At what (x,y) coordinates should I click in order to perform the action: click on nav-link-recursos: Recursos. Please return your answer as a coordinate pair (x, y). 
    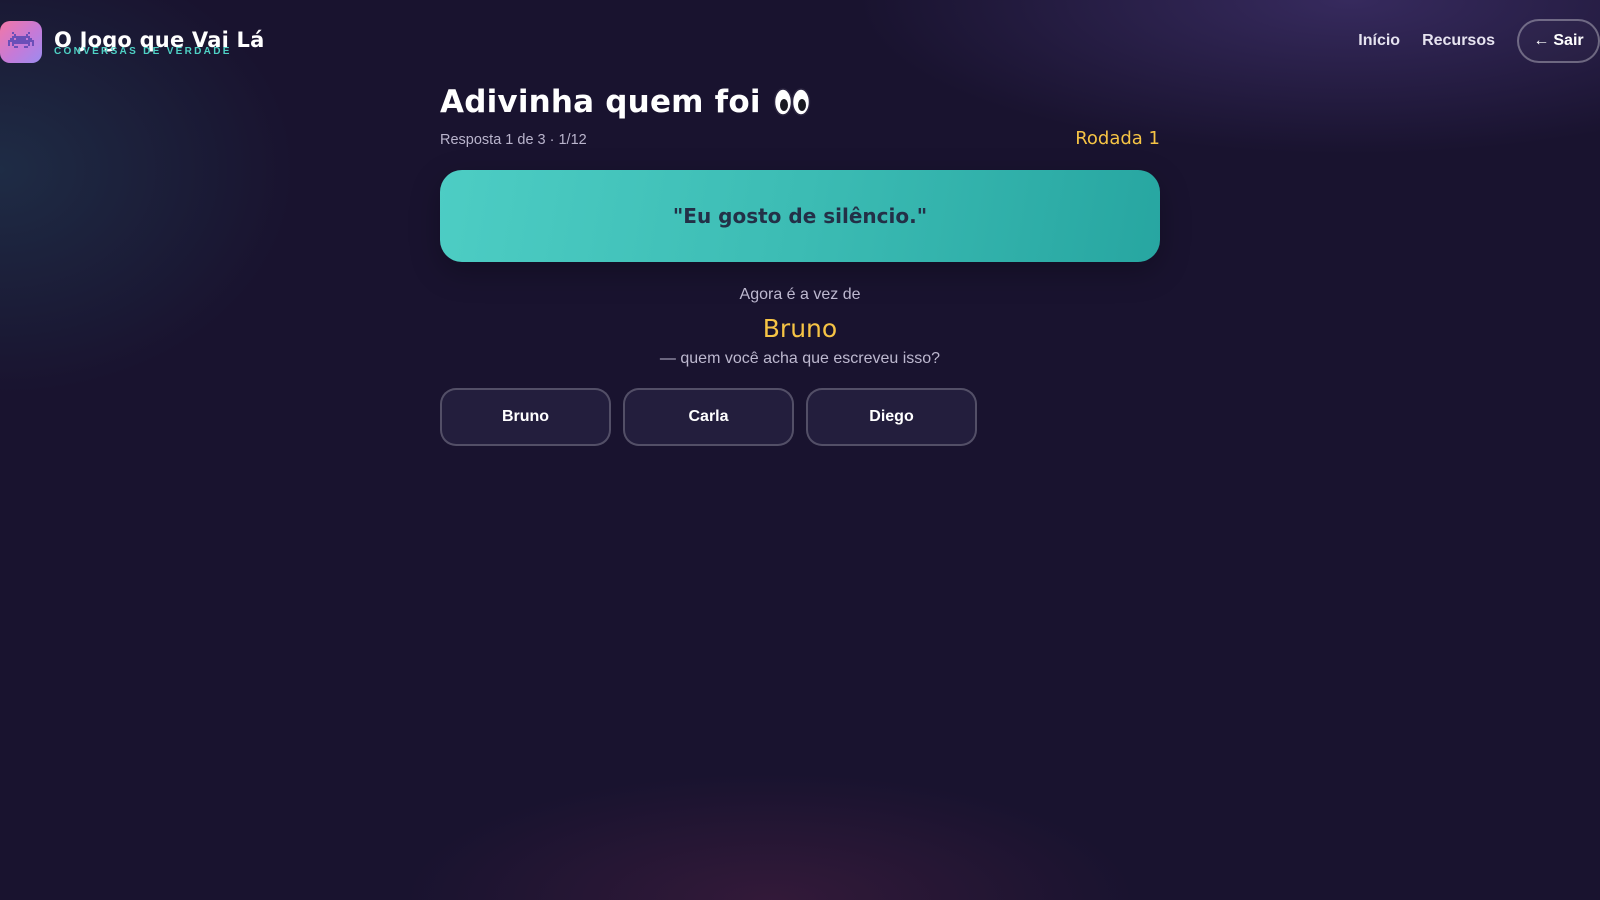
    Looking at the image, I should click on (1458, 41).